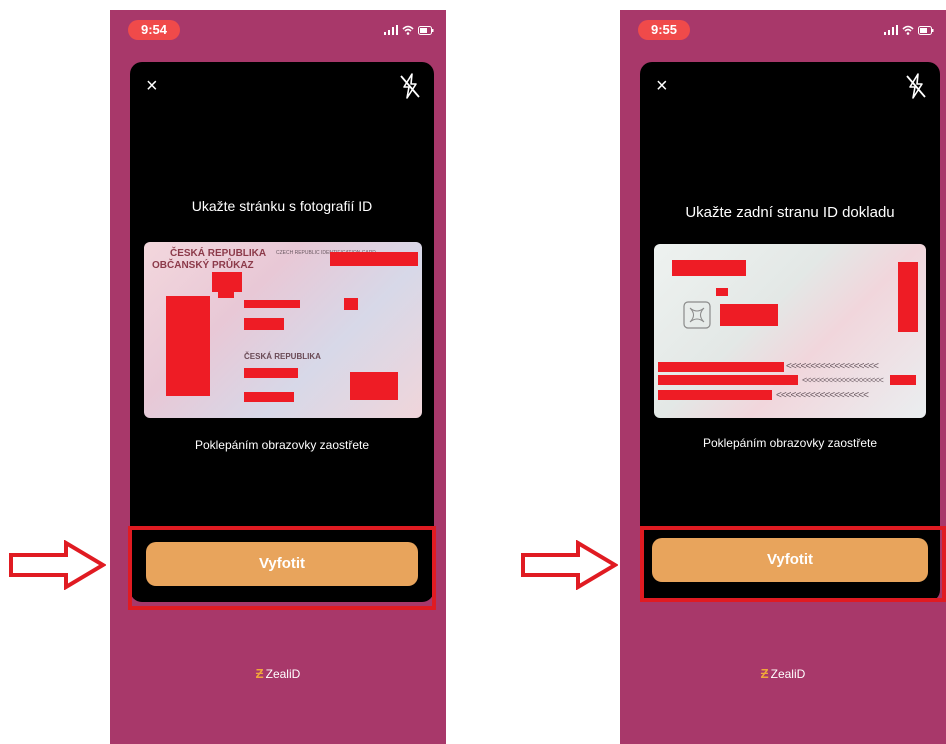 This screenshot has height=744, width=946. Describe the element at coordinates (203, 265) in the screenshot. I see `card-subtitle: OBČANSKÝ PRŮKAZ` at that location.